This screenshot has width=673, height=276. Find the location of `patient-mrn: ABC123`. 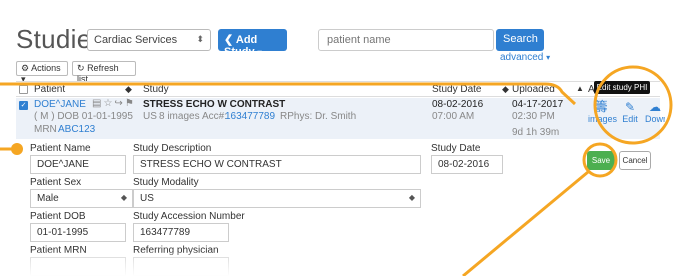

patient-mrn: ABC123 is located at coordinates (76, 129).